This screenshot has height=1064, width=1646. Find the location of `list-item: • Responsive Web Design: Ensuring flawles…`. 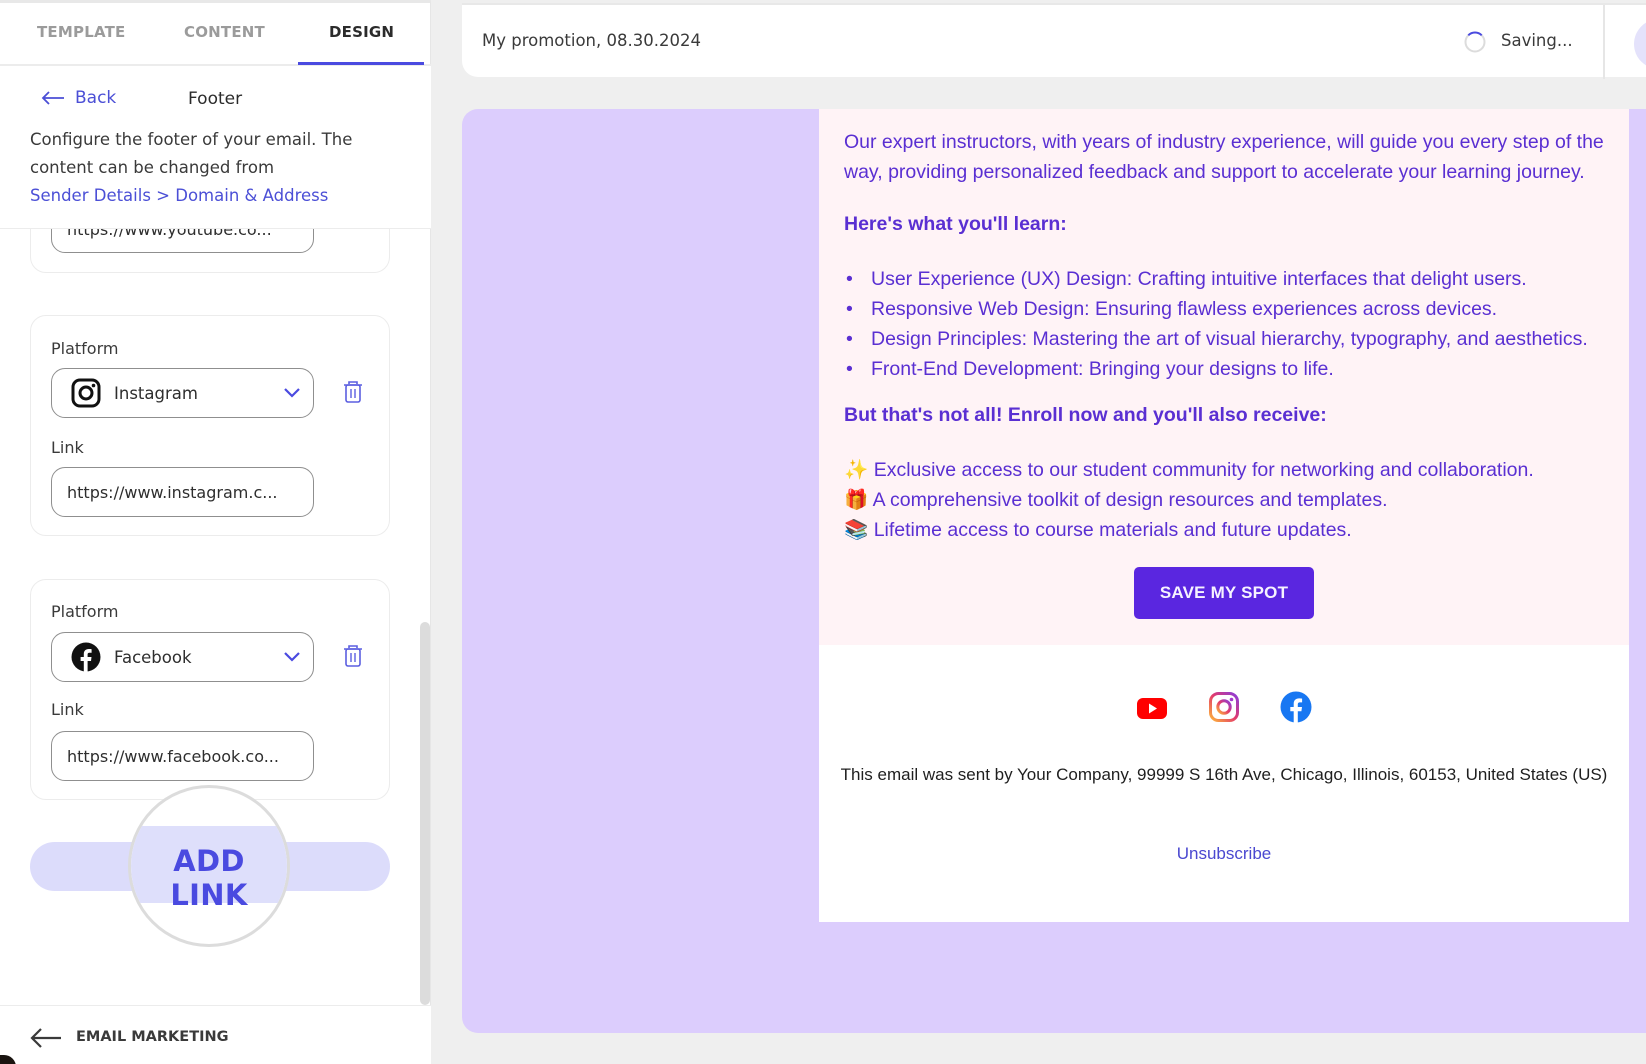

list-item: • Responsive Web Design: Ensuring flawles… is located at coordinates (1172, 309).